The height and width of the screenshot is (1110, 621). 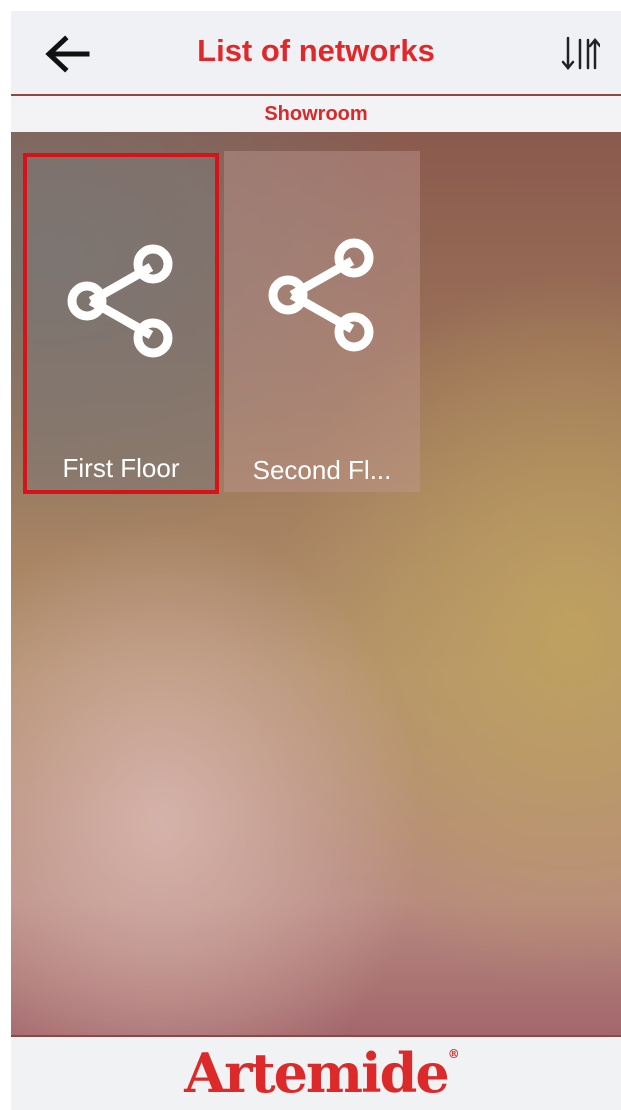 I want to click on back-button, so click(x=67, y=54).